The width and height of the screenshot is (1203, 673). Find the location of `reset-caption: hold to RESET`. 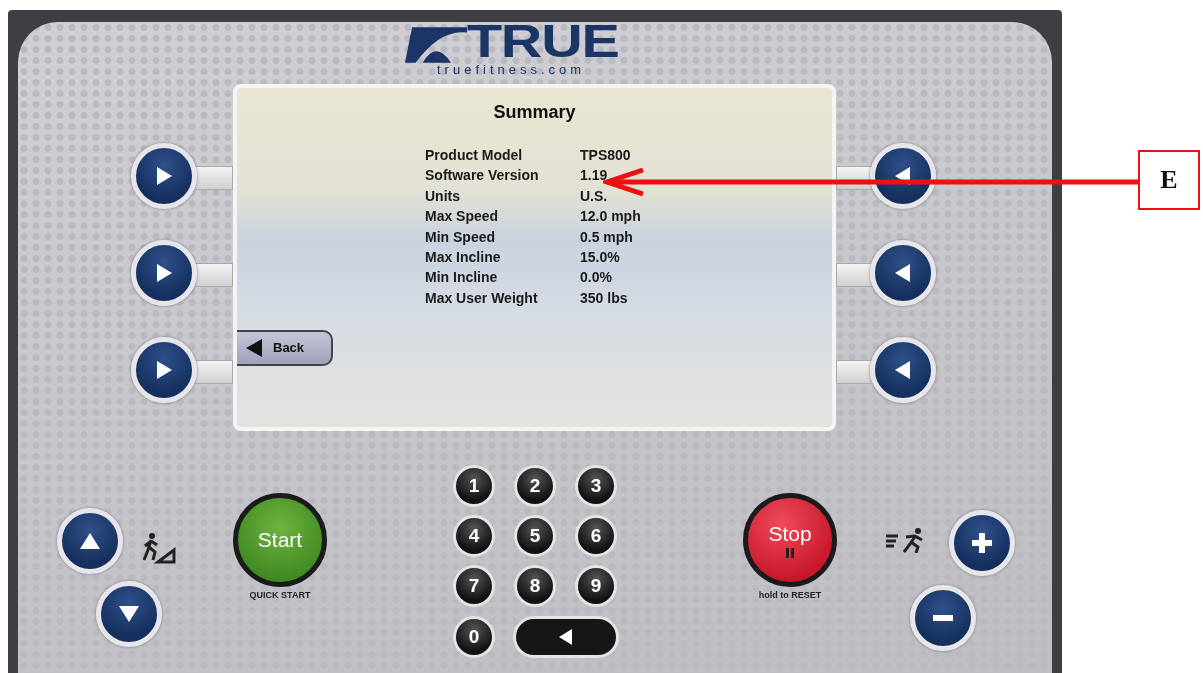

reset-caption: hold to RESET is located at coordinates (790, 595).